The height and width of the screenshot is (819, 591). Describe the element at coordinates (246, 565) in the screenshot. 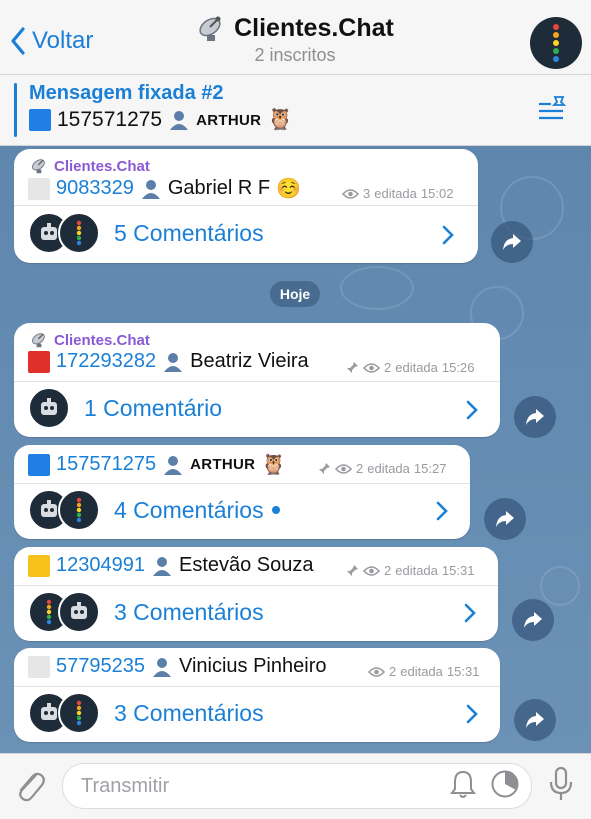

I see `client-name: Estevão Souza` at that location.